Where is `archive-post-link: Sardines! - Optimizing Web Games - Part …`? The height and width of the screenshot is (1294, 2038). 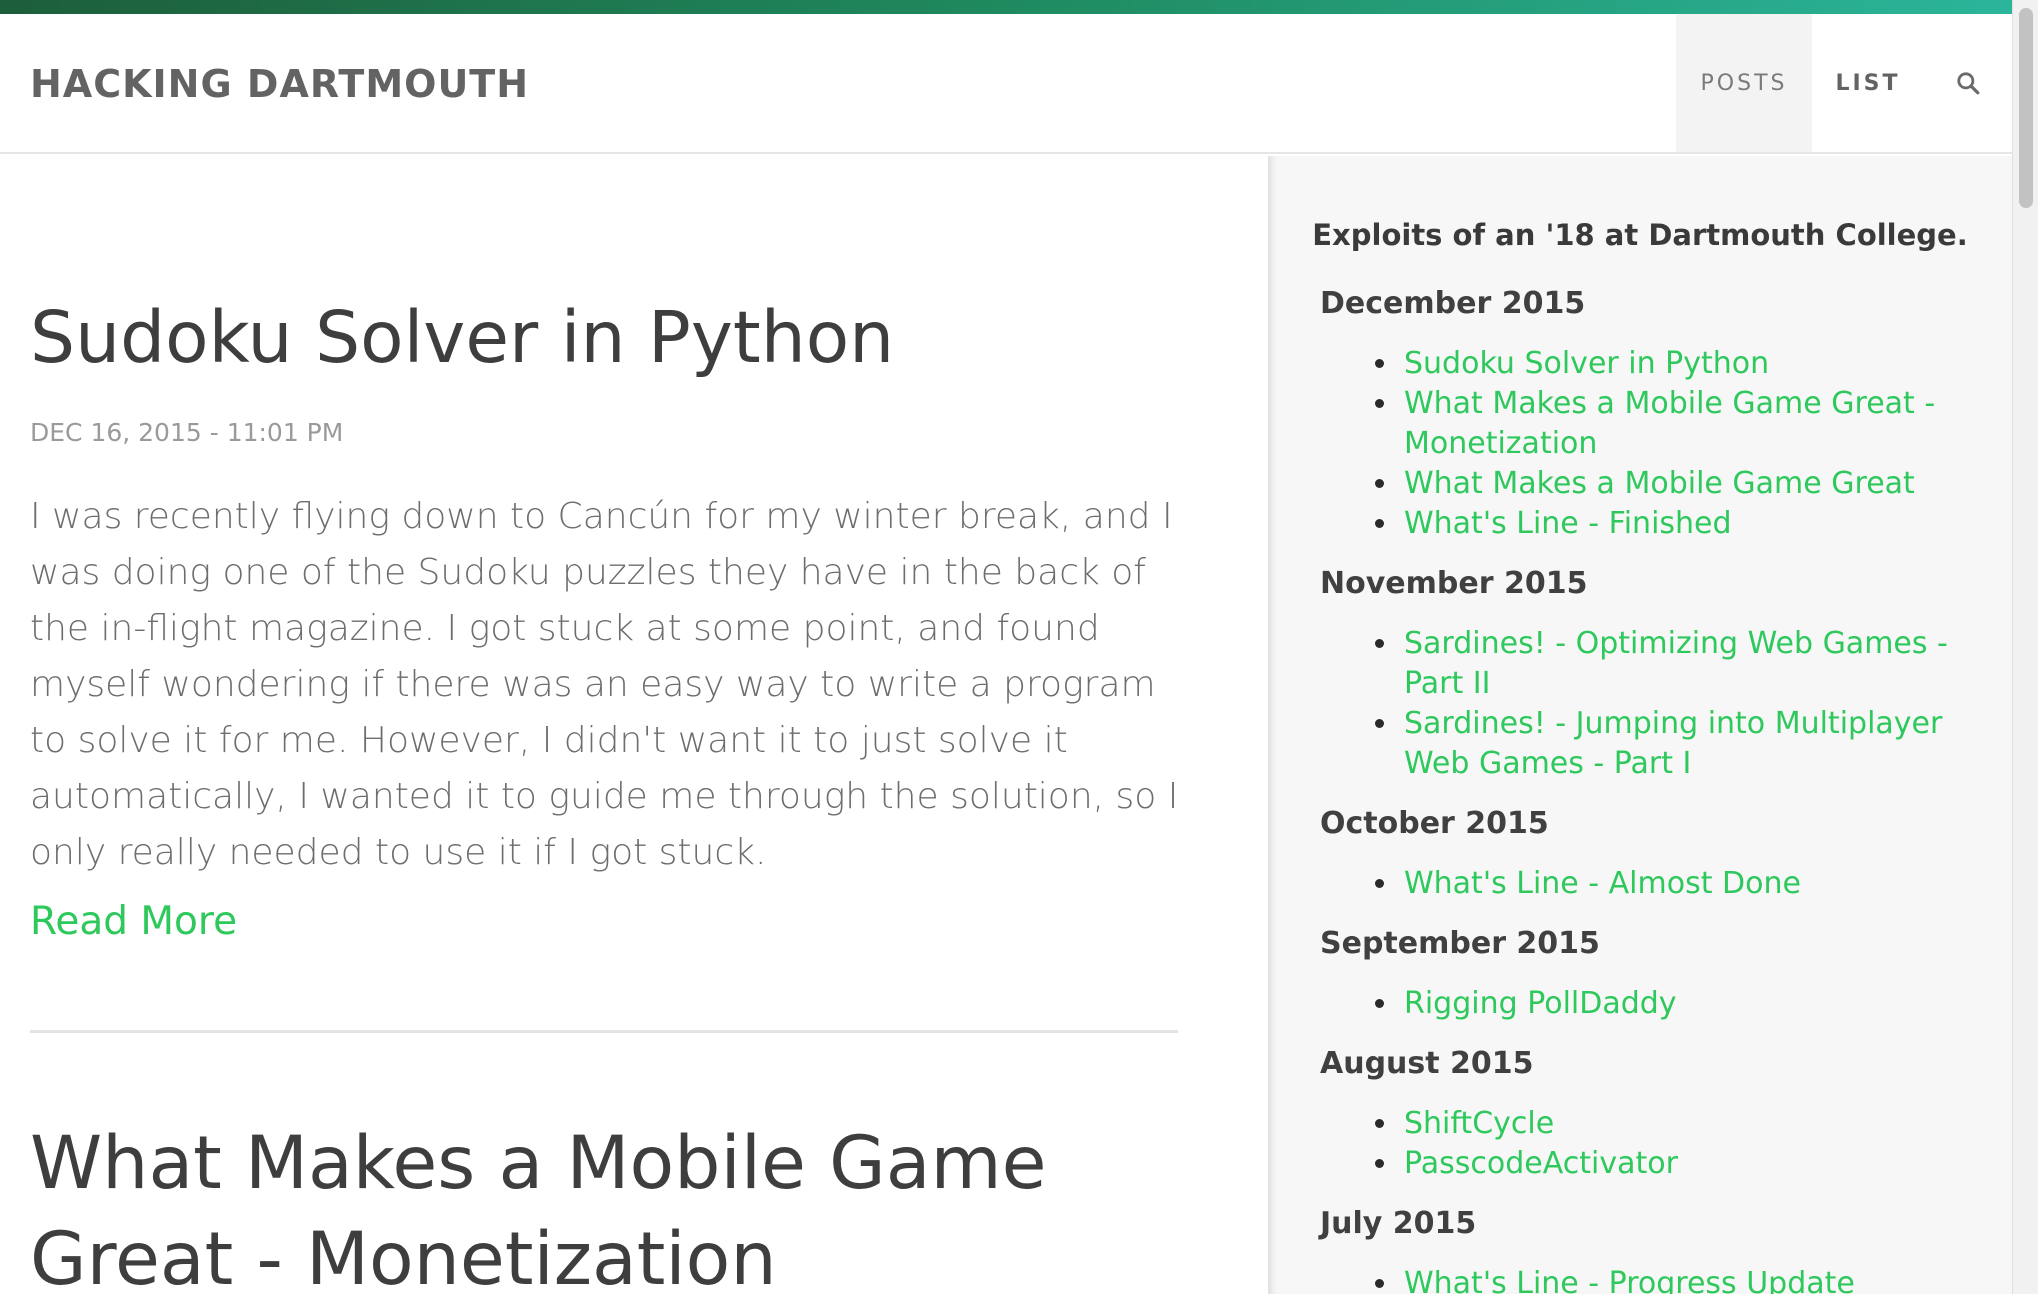
archive-post-link: Sardines! - Optimizing Web Games - Part … is located at coordinates (1676, 663).